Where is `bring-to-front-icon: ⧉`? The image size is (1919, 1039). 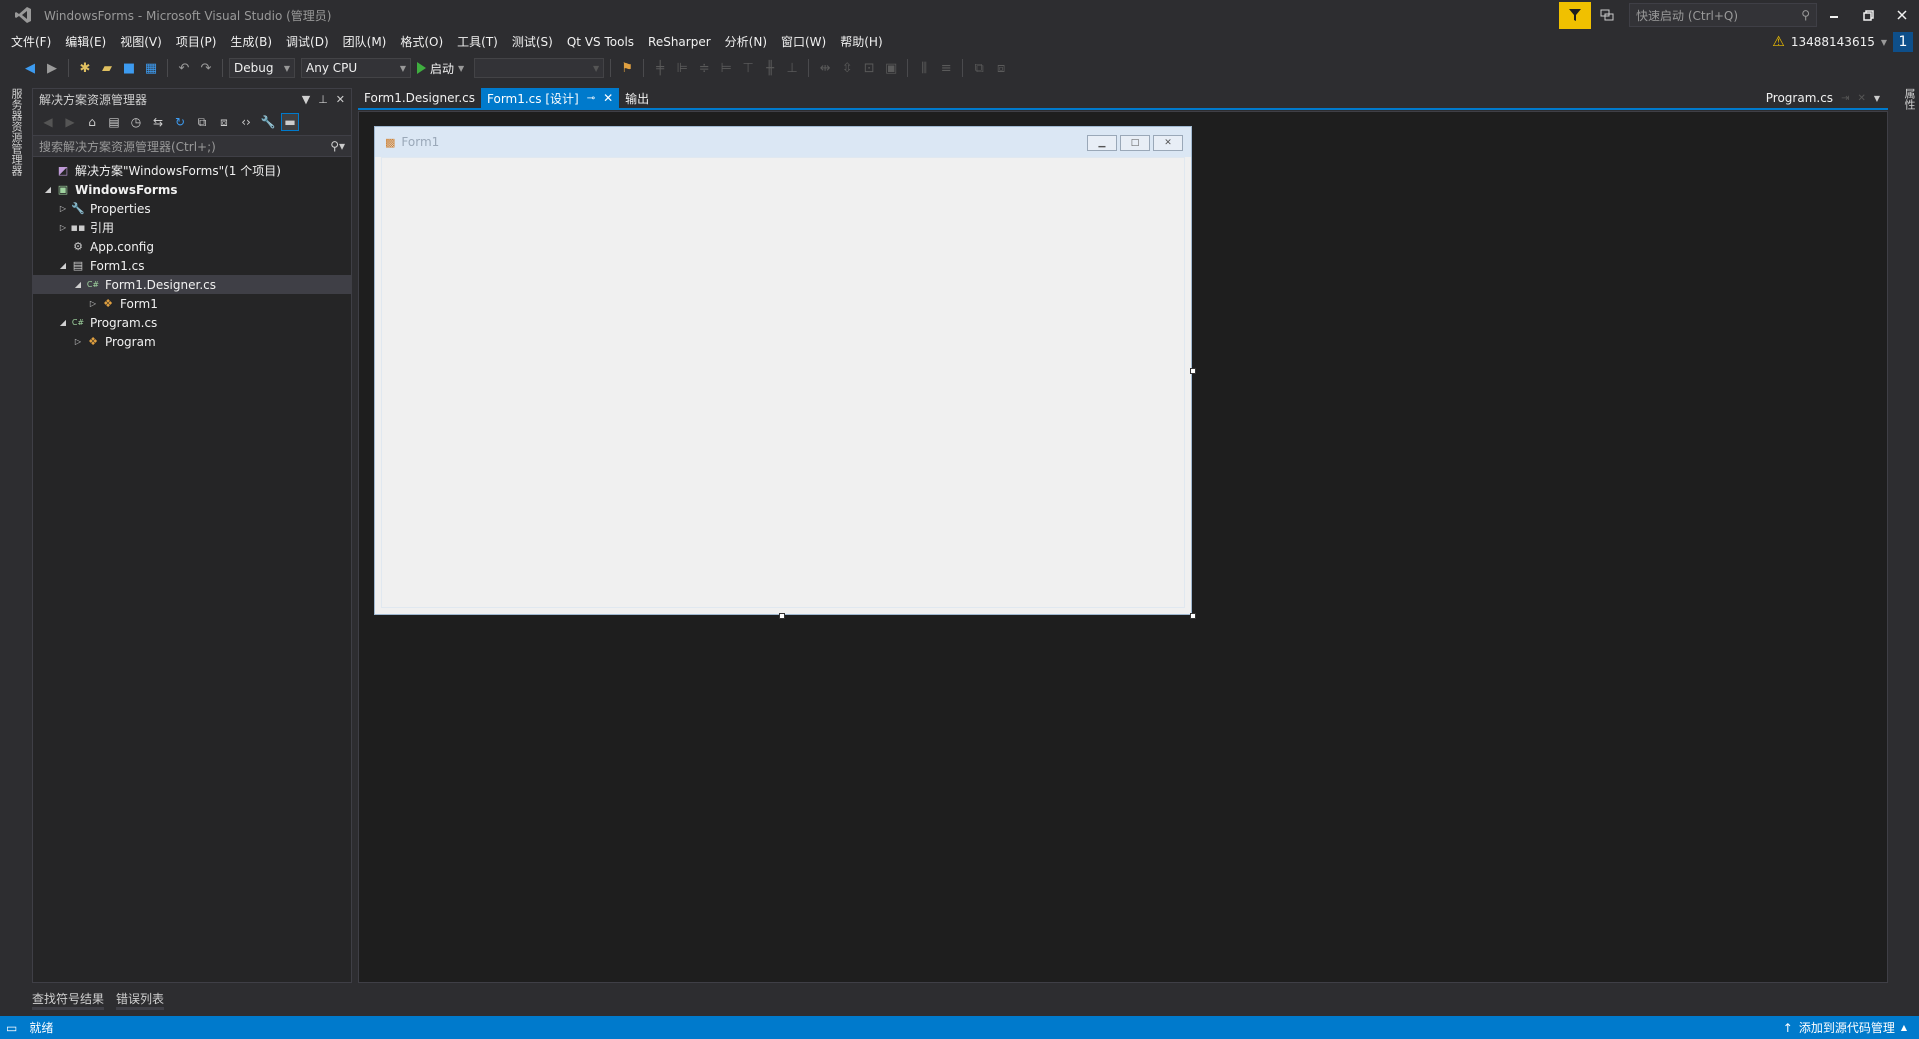
bring-to-front-icon: ⧉ is located at coordinates (979, 68).